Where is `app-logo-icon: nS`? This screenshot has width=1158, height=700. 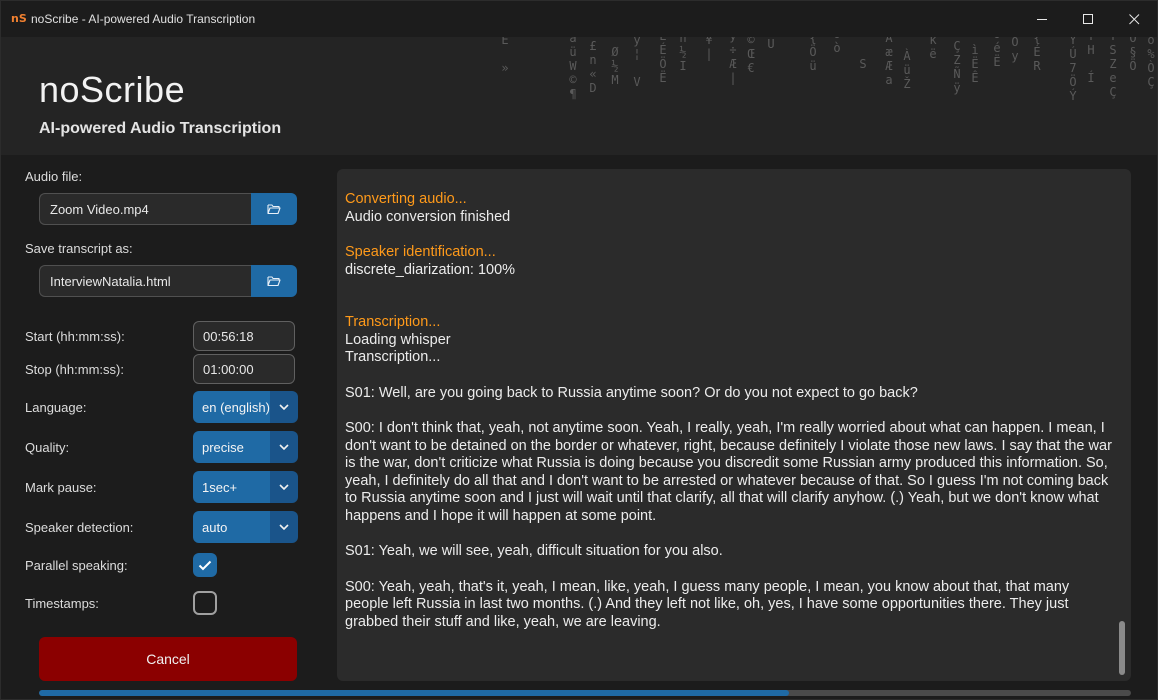
app-logo-icon: nS is located at coordinates (19, 18).